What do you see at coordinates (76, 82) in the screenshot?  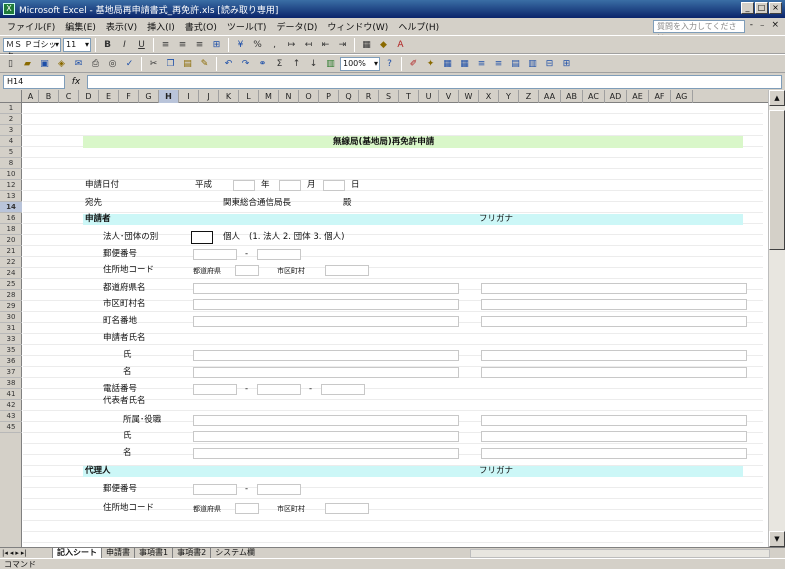 I see `fx-icon: fx` at bounding box center [76, 82].